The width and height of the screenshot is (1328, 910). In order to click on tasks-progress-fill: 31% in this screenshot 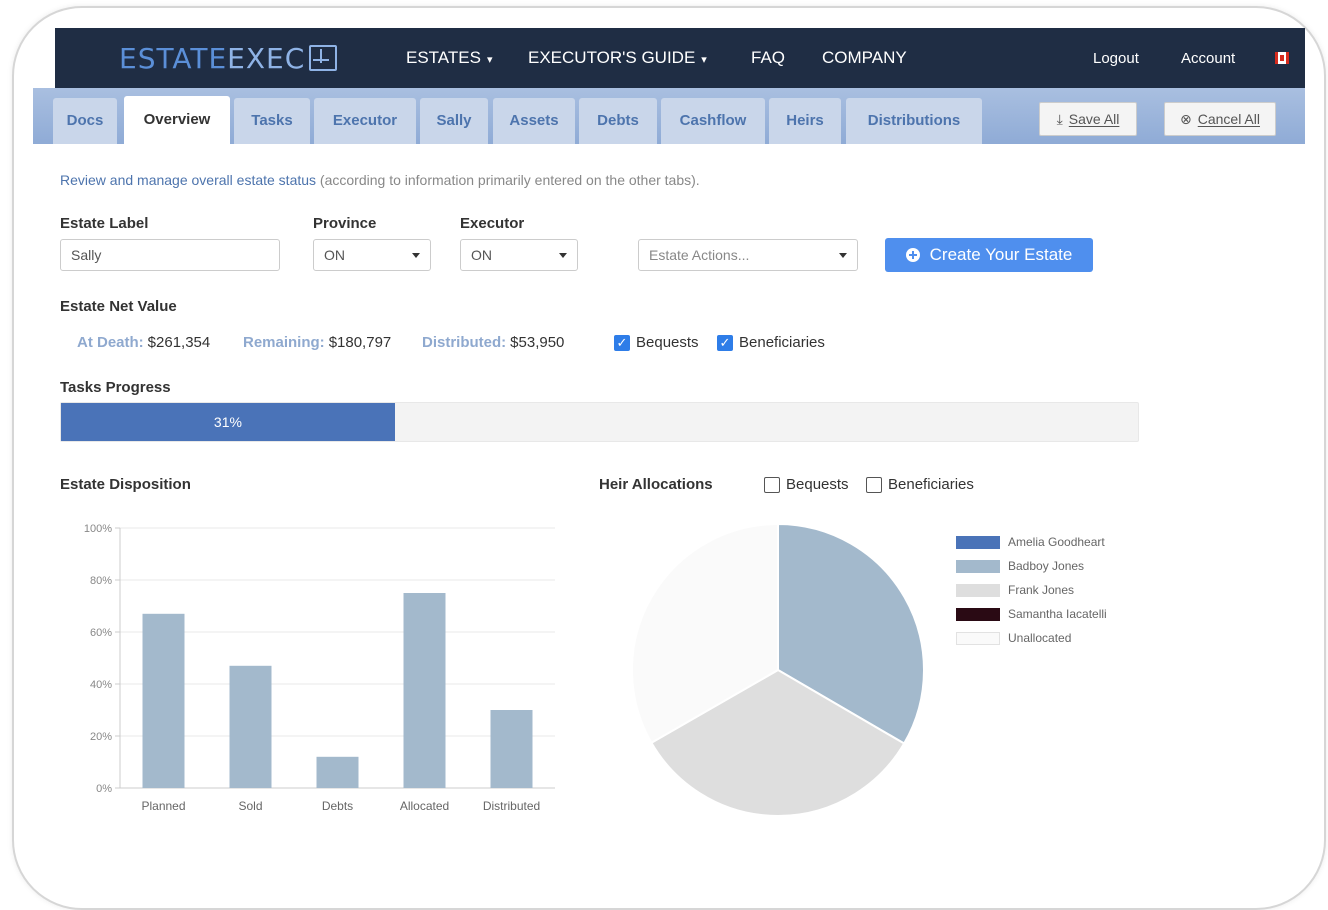, I will do `click(228, 422)`.